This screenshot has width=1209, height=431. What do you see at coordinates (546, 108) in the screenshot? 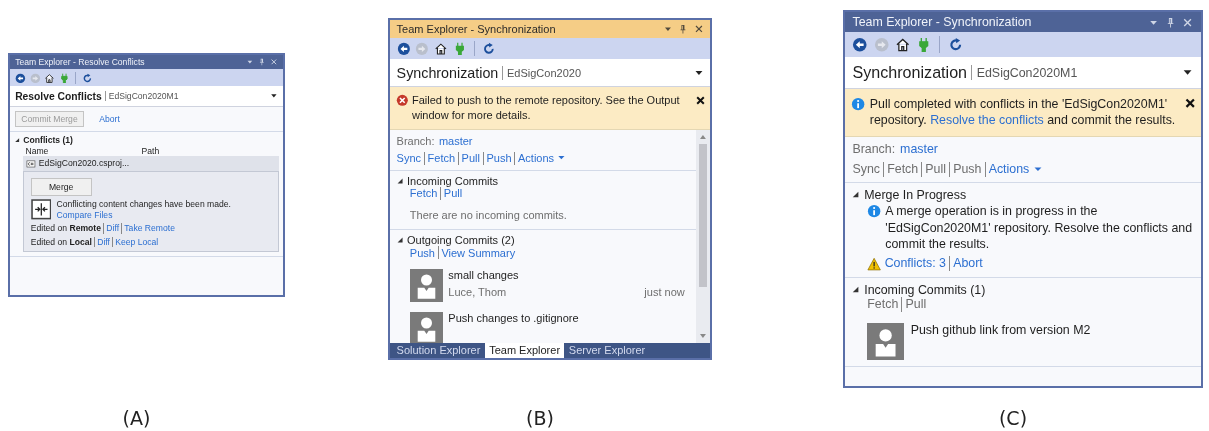
I see `notification-message: Failed to push to the remote repository. See the Output window for more details.` at bounding box center [546, 108].